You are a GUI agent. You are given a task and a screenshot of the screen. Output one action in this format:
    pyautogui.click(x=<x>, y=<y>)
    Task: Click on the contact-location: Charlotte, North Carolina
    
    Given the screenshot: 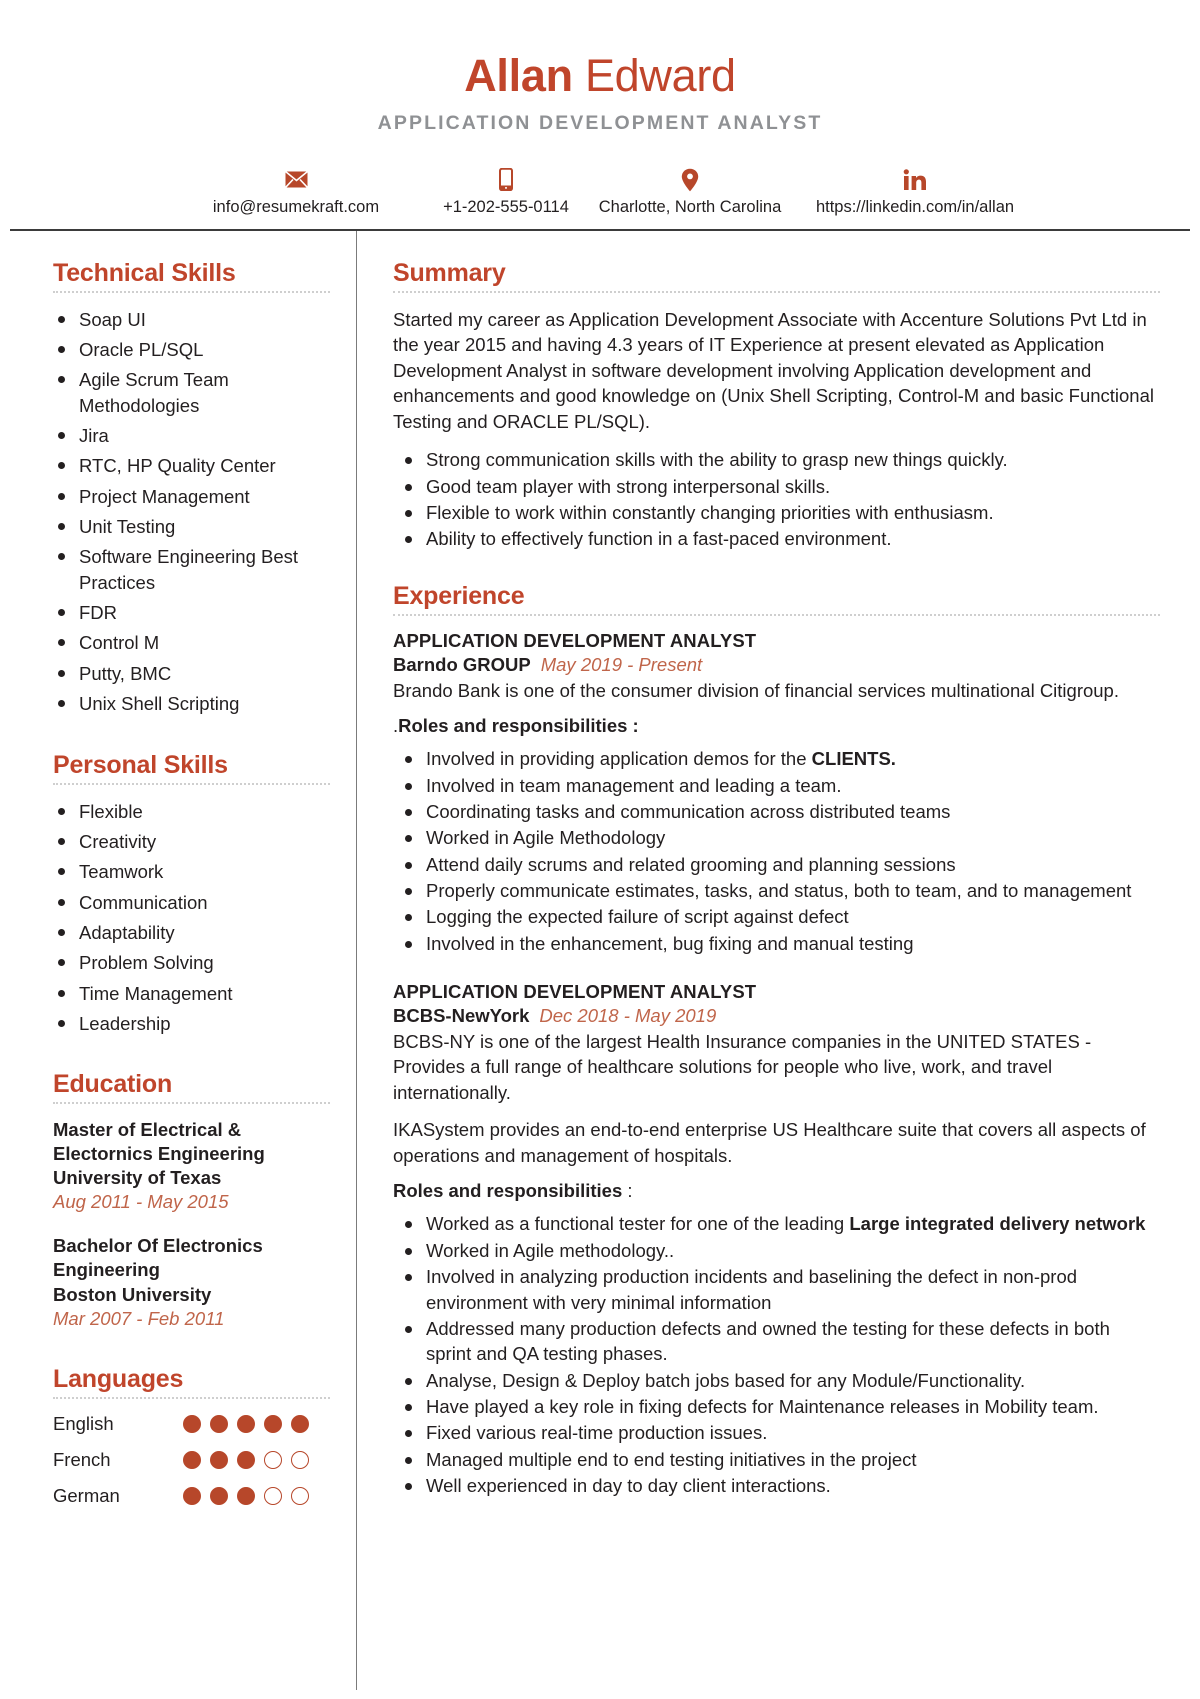 What is the action you would take?
    pyautogui.click(x=690, y=192)
    